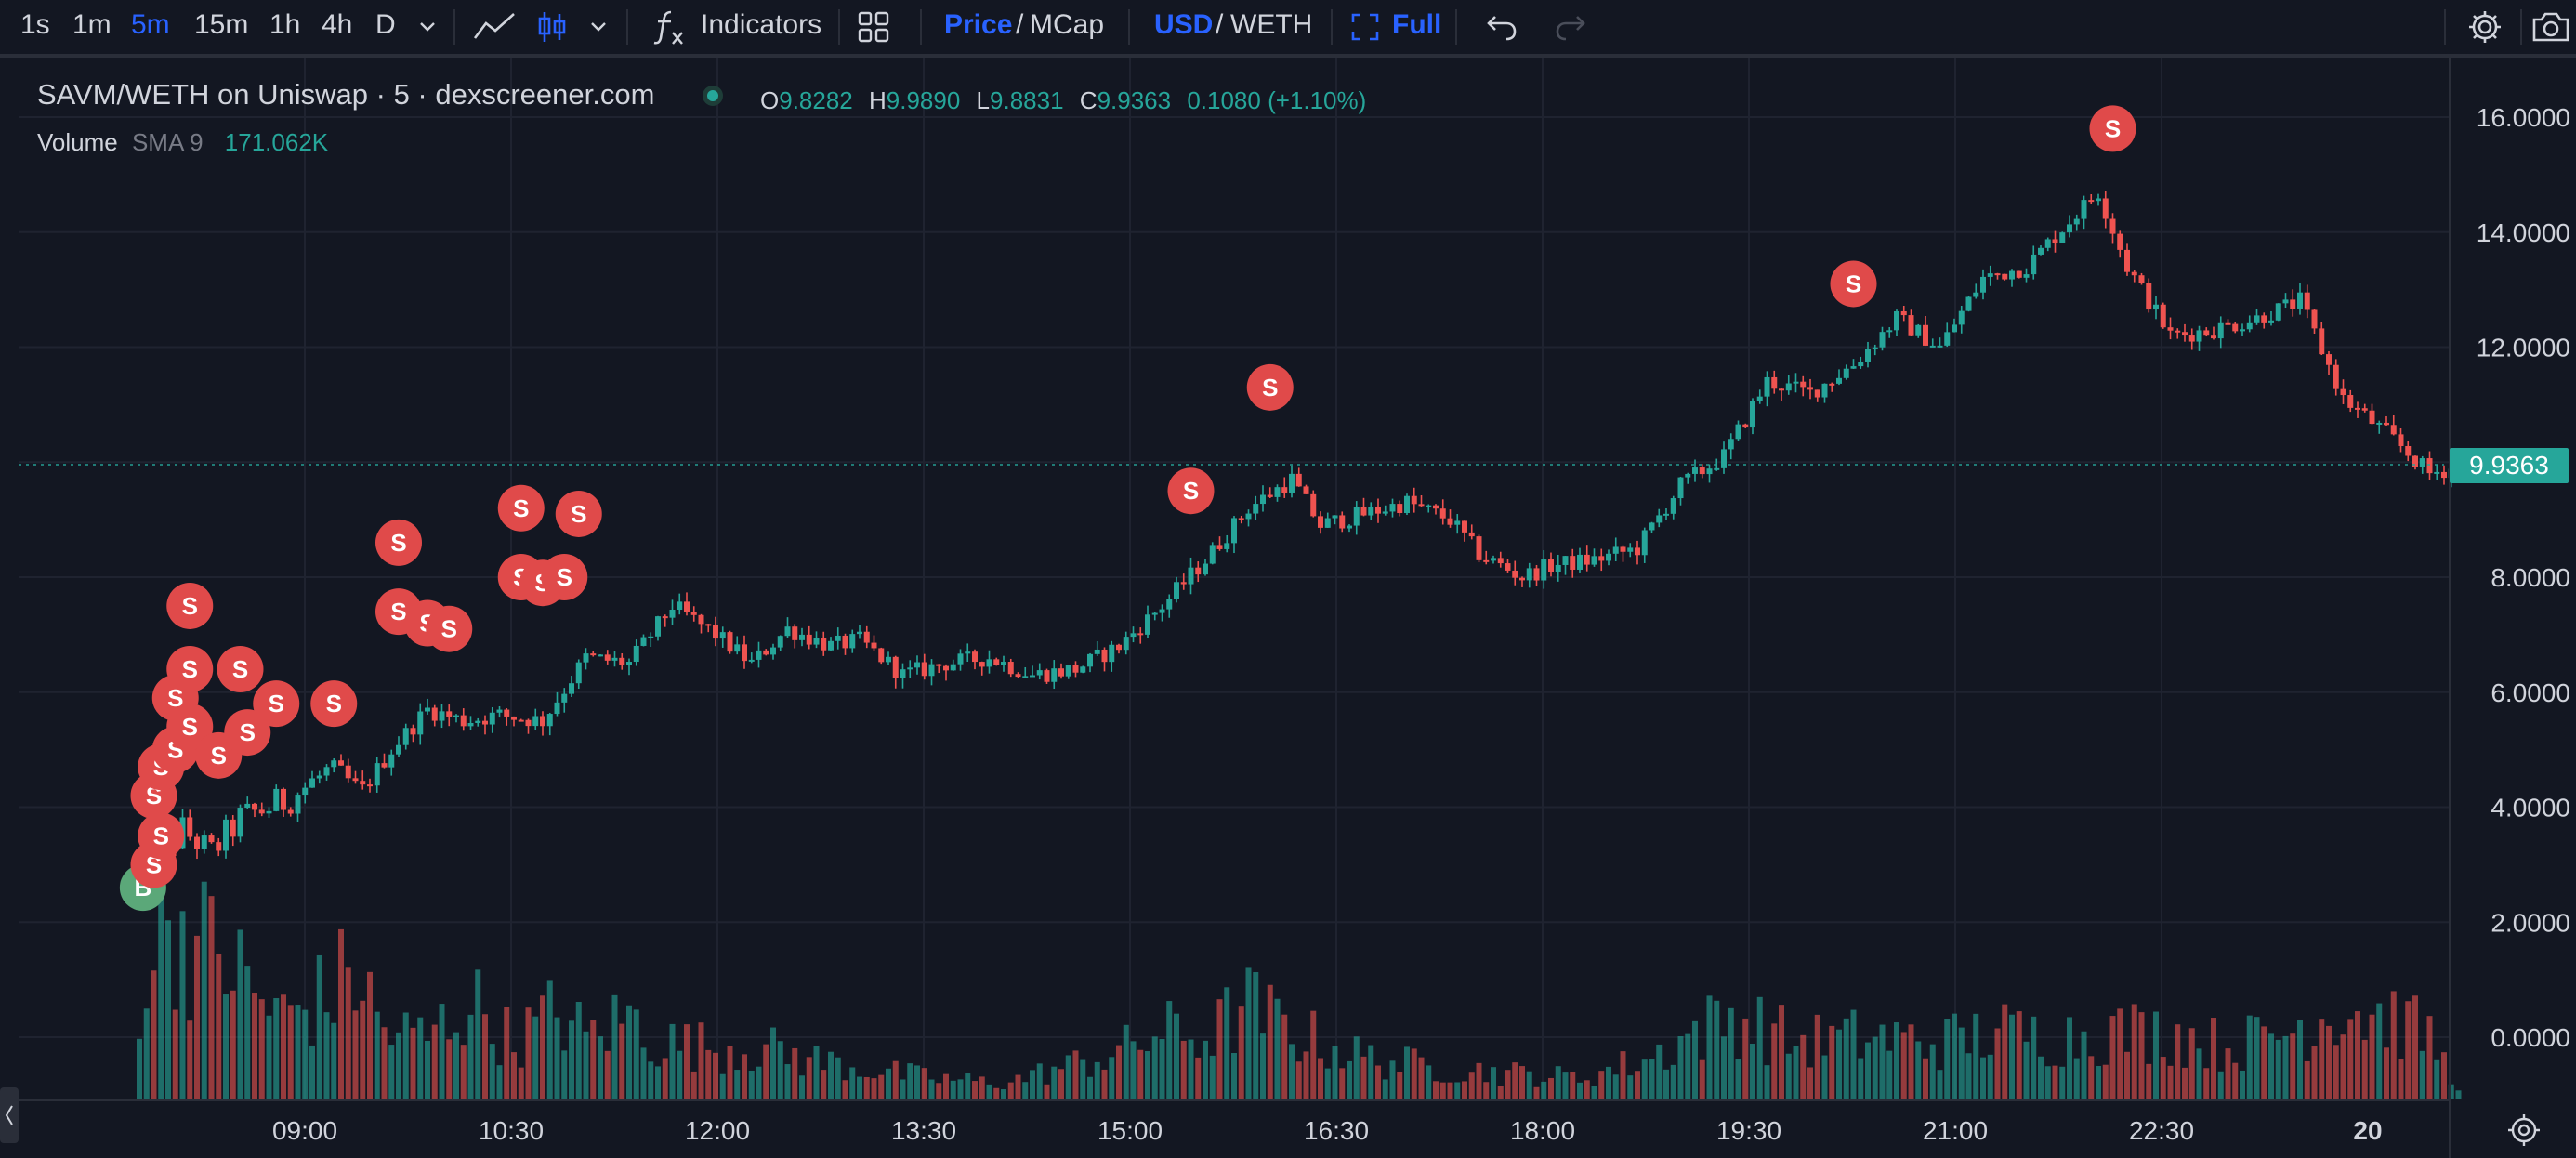  I want to click on fullscreen-icon, so click(1365, 27).